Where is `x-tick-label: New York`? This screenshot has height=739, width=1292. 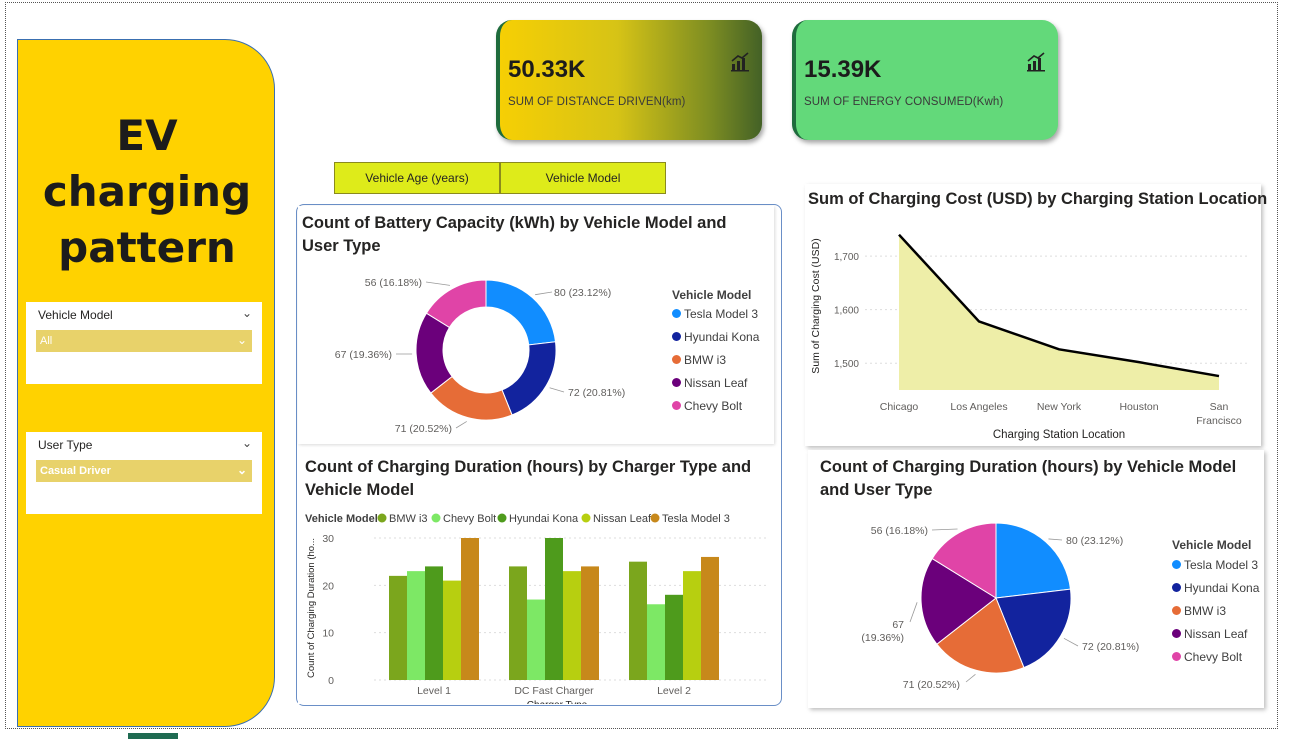
x-tick-label: New York is located at coordinates (1059, 407).